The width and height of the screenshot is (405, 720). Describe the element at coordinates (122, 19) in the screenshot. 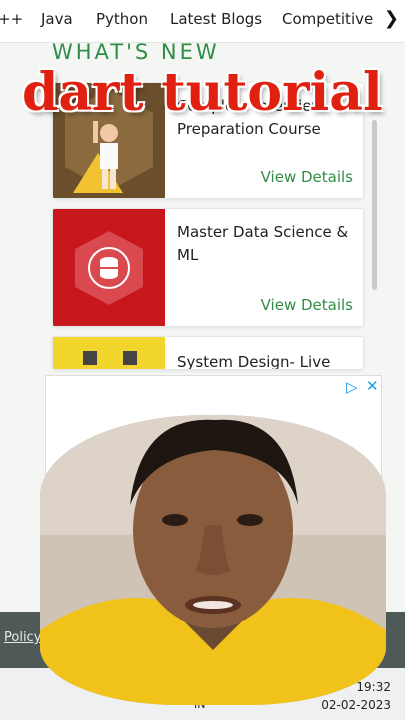

I see `nav-item-python: Python` at that location.